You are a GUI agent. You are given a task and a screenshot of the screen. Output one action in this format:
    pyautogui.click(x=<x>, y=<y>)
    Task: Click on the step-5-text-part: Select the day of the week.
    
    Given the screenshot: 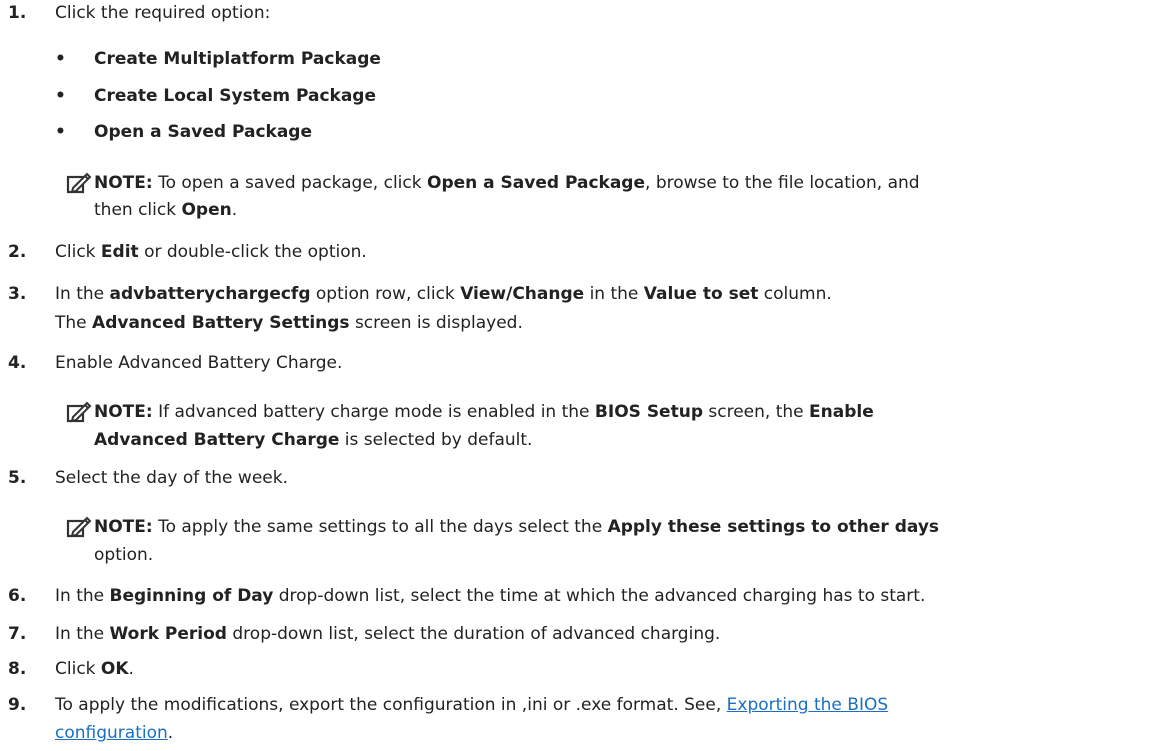 What is the action you would take?
    pyautogui.click(x=171, y=478)
    